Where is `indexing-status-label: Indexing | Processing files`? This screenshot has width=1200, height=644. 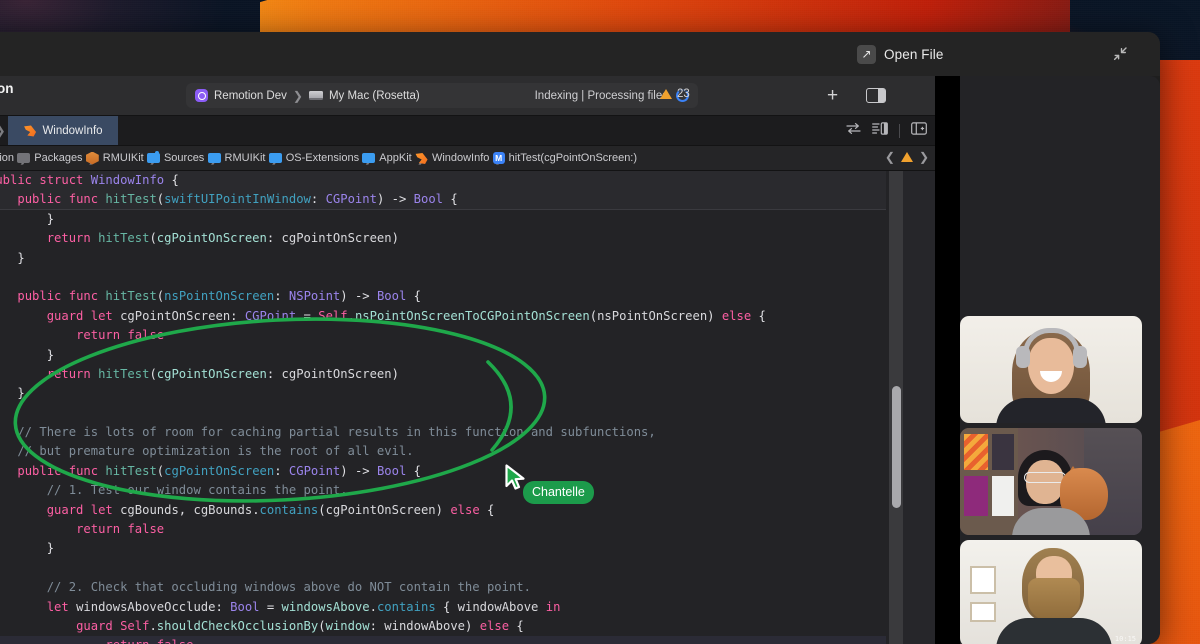
indexing-status-label: Indexing | Processing files is located at coordinates (601, 95).